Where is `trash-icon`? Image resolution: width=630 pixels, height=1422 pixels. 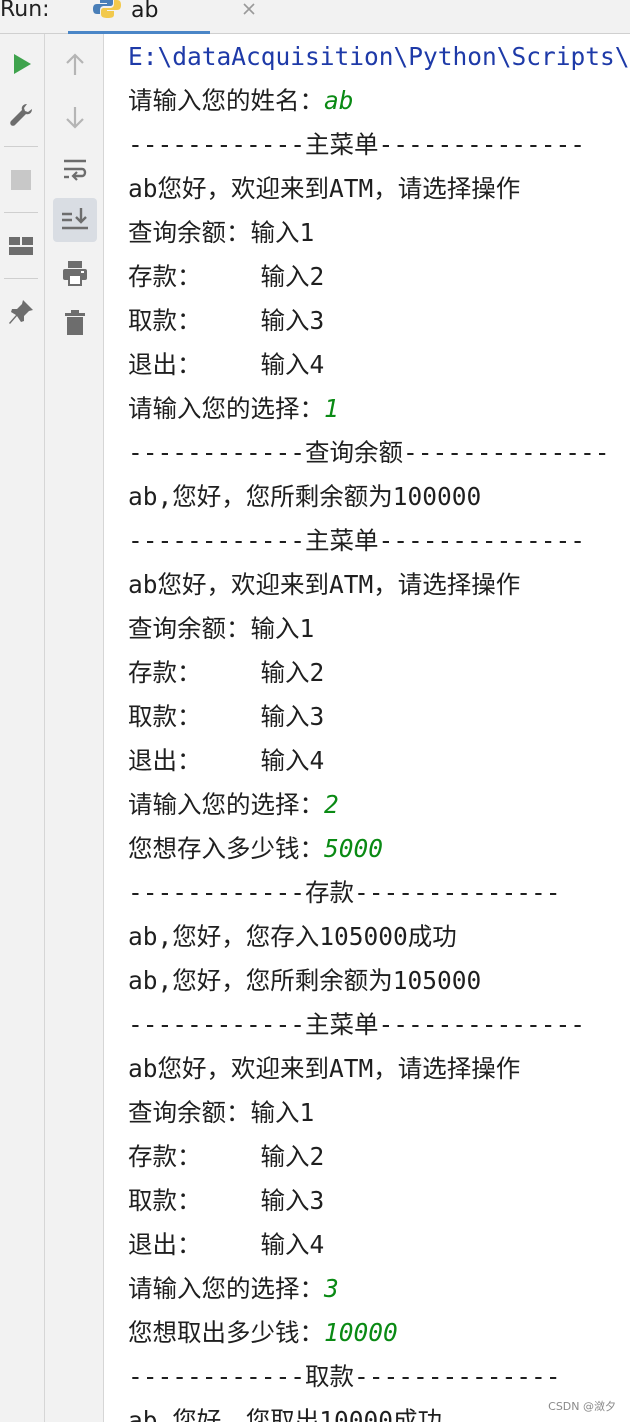 trash-icon is located at coordinates (75, 323).